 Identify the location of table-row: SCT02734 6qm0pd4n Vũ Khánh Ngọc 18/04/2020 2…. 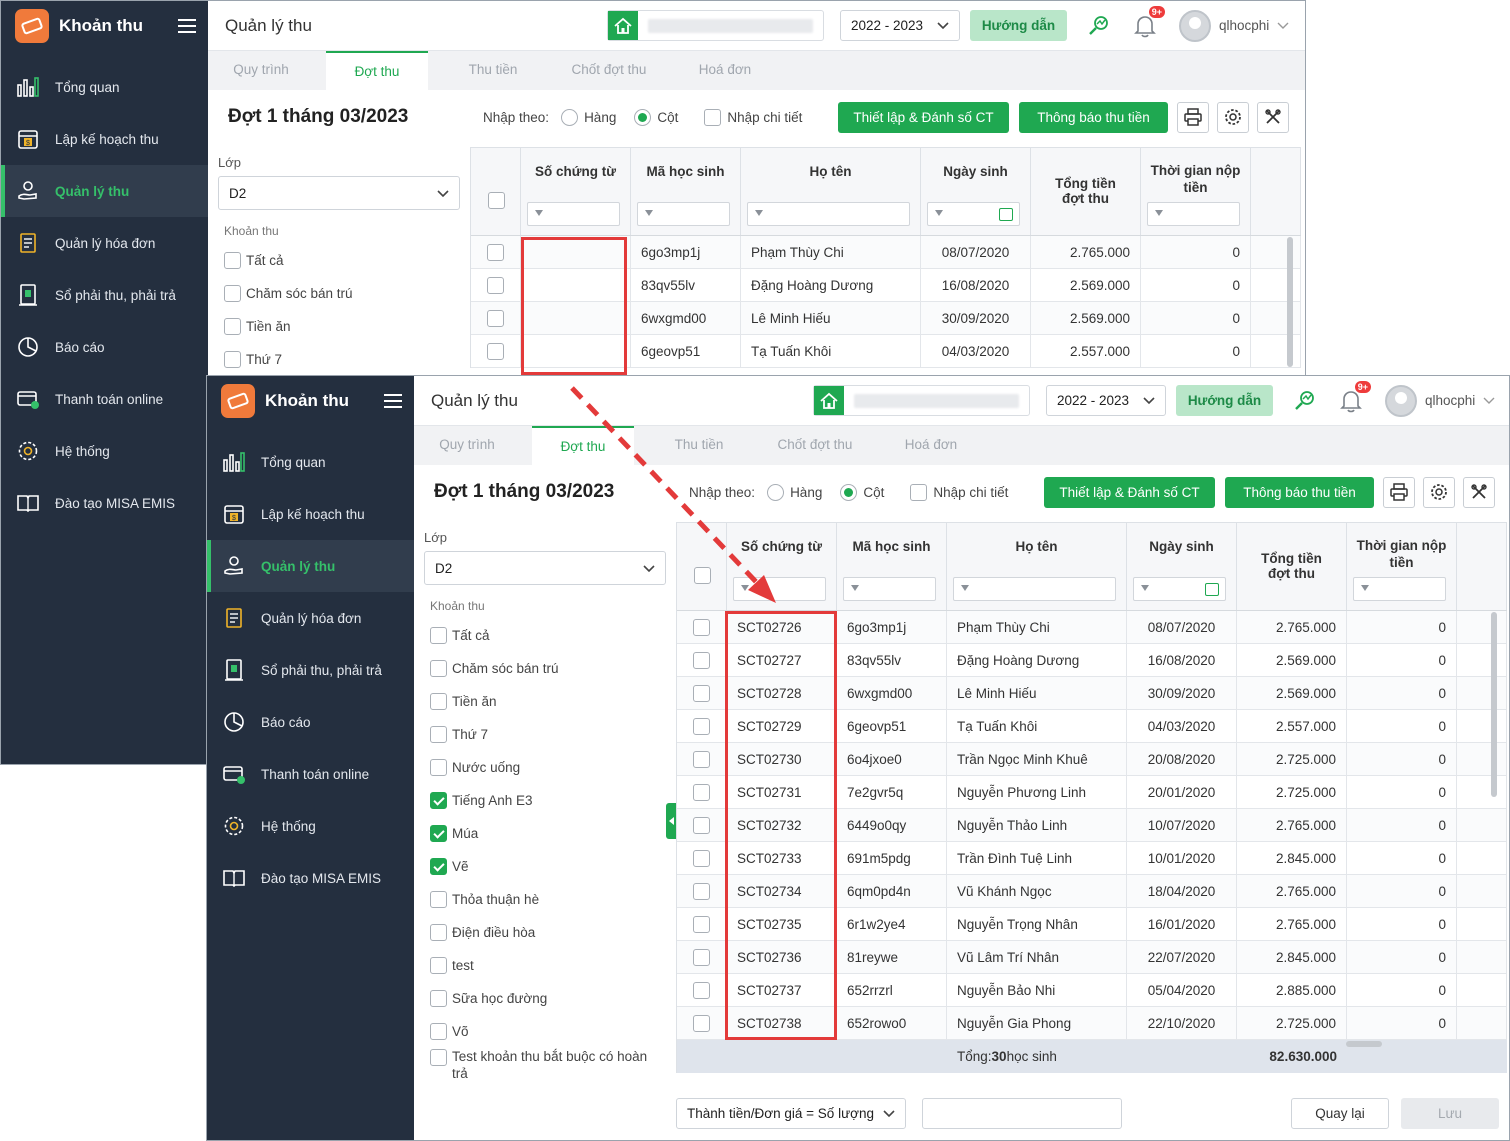
(1092, 891).